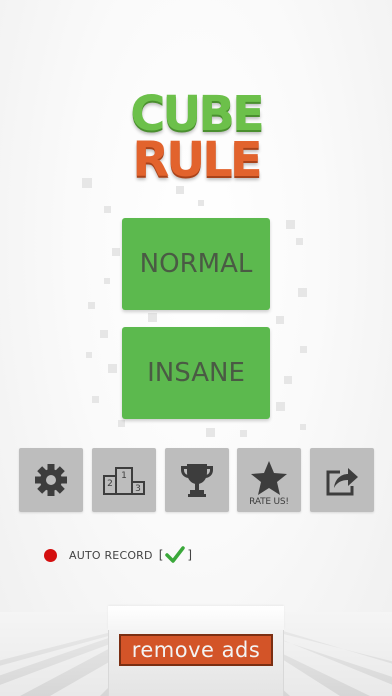 The height and width of the screenshot is (696, 392). What do you see at coordinates (175, 554) in the screenshot?
I see `checkmark-icon` at bounding box center [175, 554].